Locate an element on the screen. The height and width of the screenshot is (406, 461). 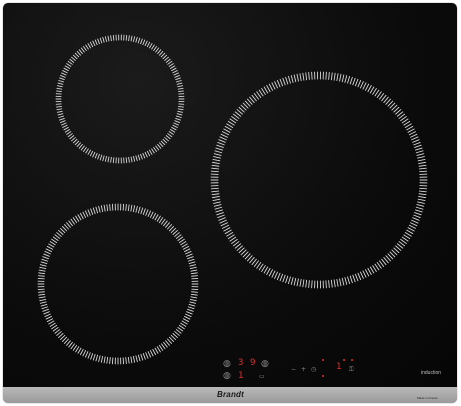
minus-button: − is located at coordinates (293, 370).